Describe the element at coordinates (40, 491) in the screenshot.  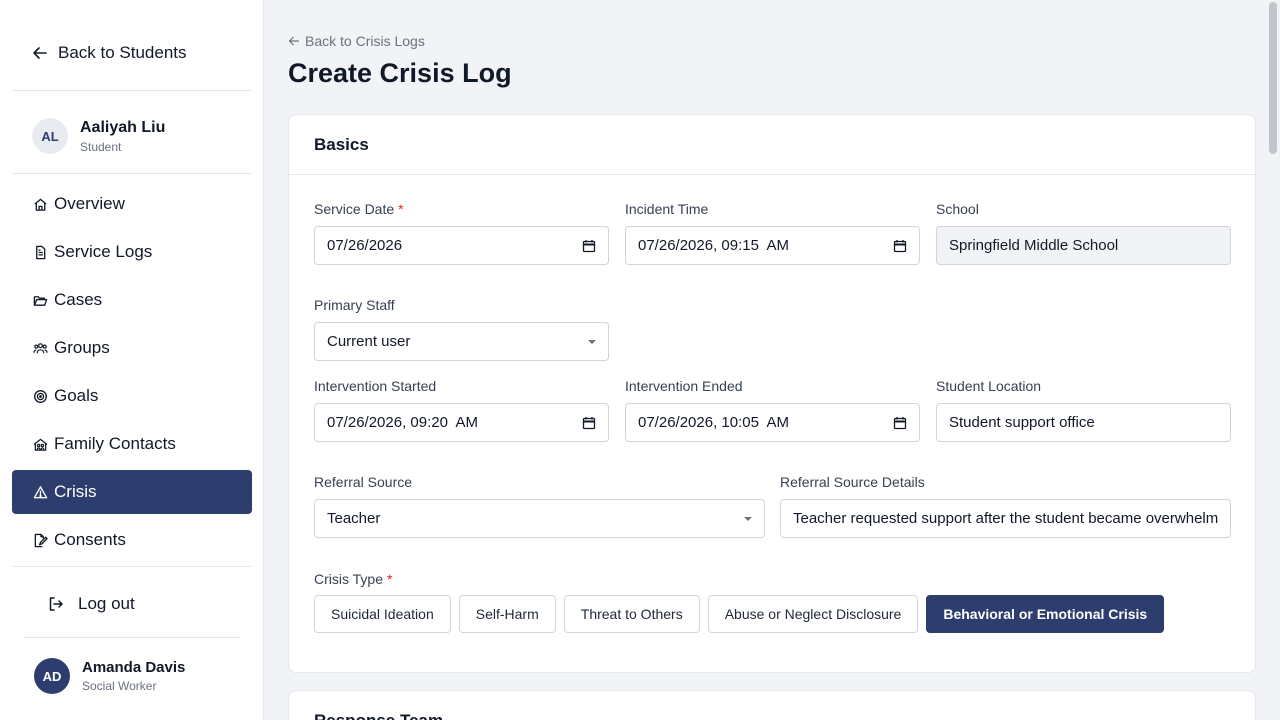
I see `warning-icon` at that location.